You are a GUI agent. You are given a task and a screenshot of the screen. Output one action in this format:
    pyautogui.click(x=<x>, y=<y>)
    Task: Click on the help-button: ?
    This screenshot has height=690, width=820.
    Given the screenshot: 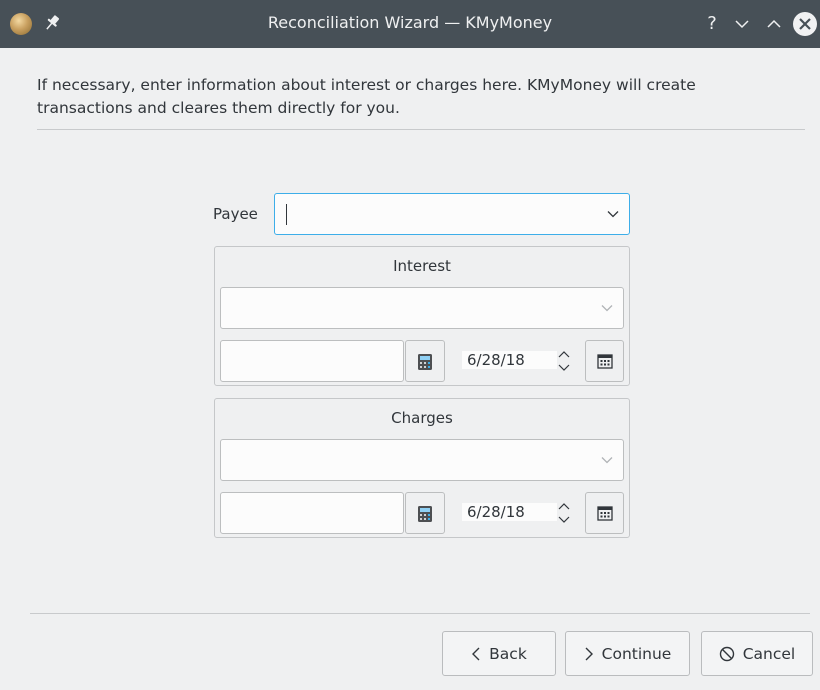 What is the action you would take?
    pyautogui.click(x=712, y=24)
    